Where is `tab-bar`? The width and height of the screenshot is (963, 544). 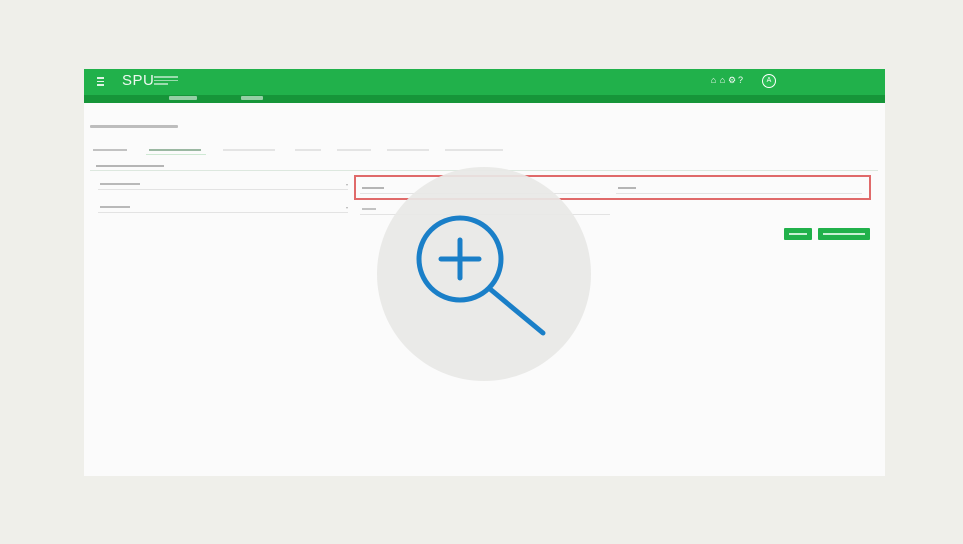 tab-bar is located at coordinates (340, 151).